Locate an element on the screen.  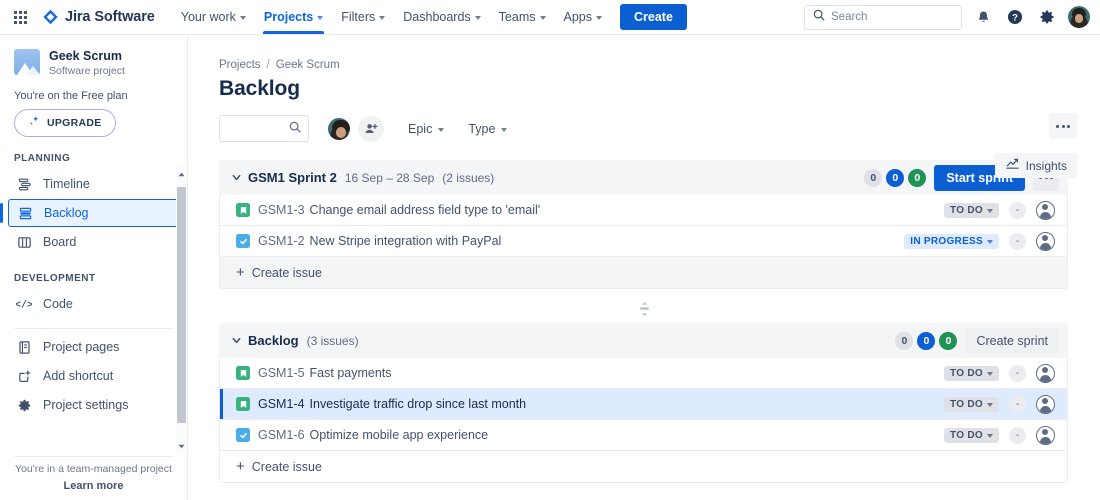
sidebar-item-code: </> Code is located at coordinates (93, 304).